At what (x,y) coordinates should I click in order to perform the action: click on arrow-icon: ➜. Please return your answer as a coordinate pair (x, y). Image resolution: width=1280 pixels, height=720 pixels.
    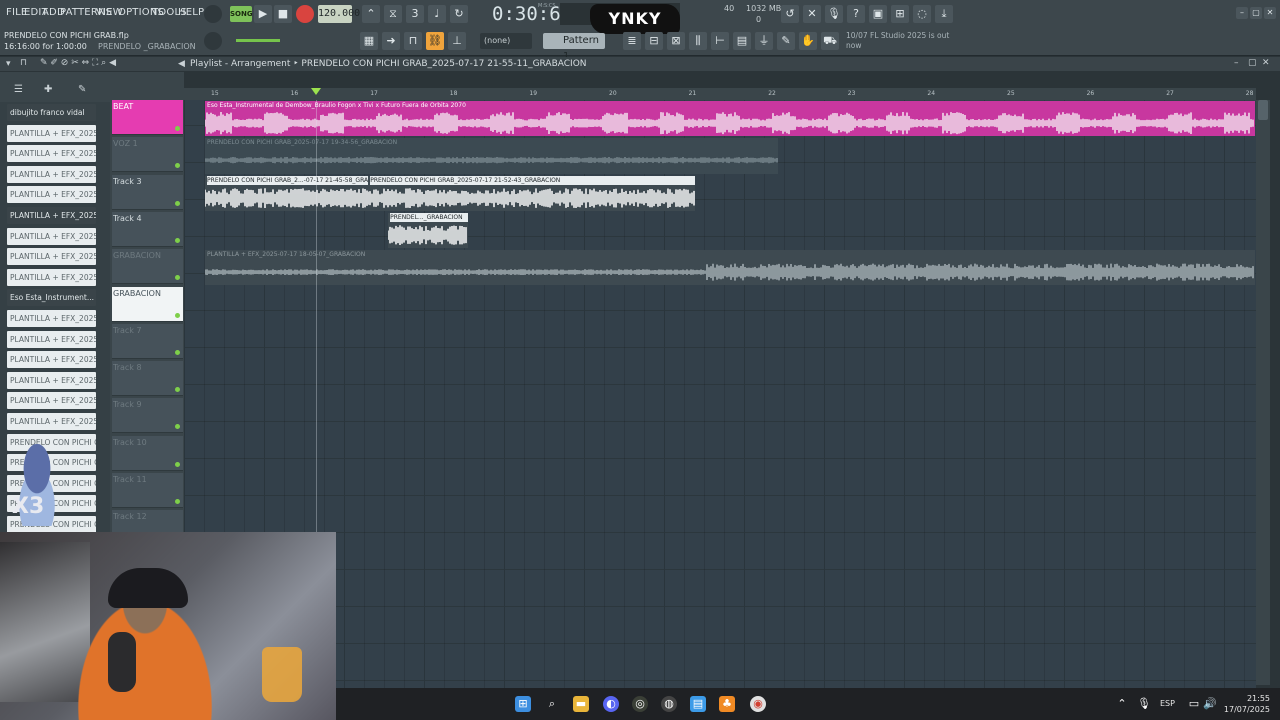
    Looking at the image, I should click on (391, 41).